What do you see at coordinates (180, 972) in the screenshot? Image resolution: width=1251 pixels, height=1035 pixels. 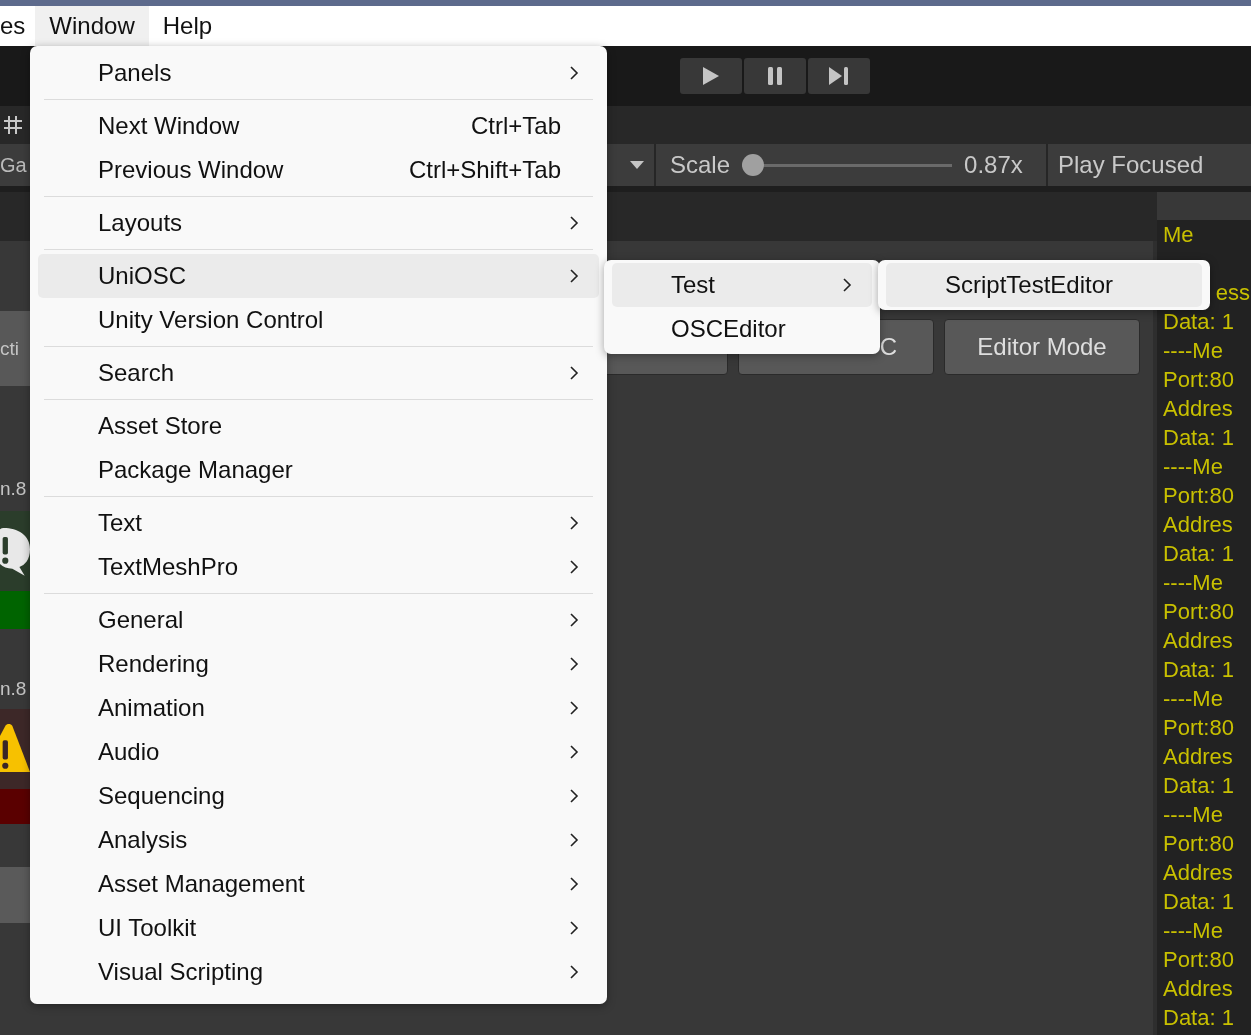 I see `menu-item-label: Visual Scripting` at bounding box center [180, 972].